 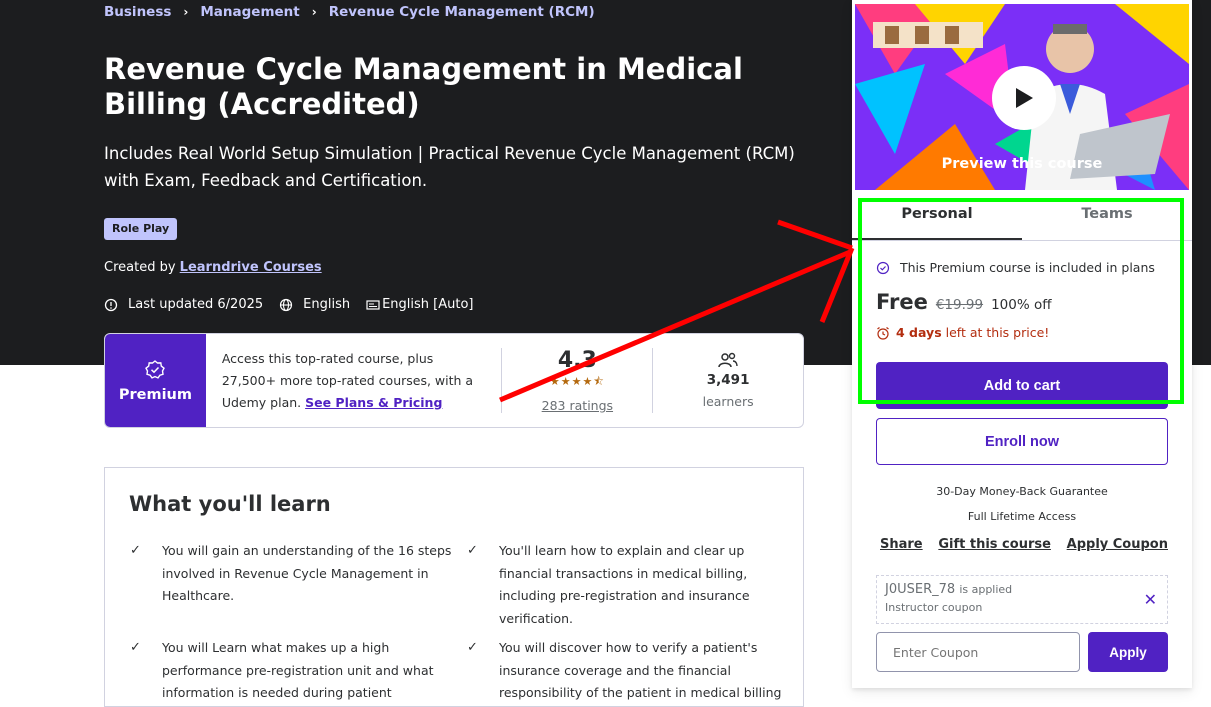 I want to click on enroll-now-button: Enroll now, so click(x=1022, y=441).